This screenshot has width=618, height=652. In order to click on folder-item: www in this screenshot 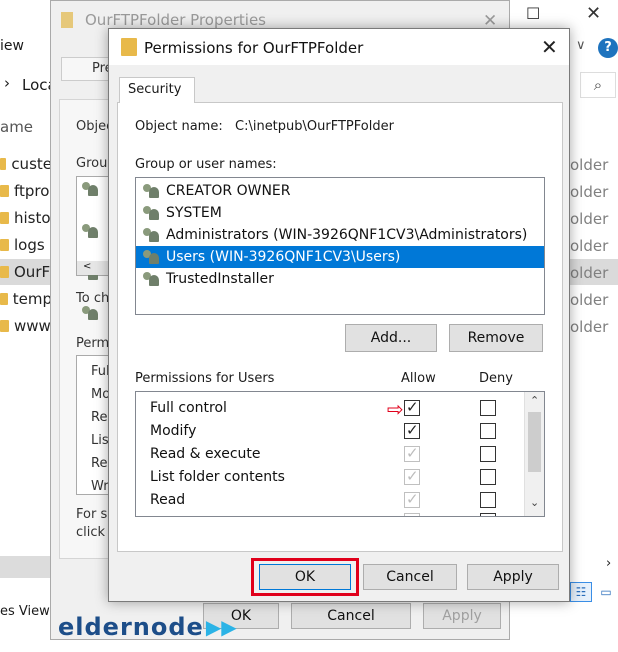, I will do `click(26, 326)`.